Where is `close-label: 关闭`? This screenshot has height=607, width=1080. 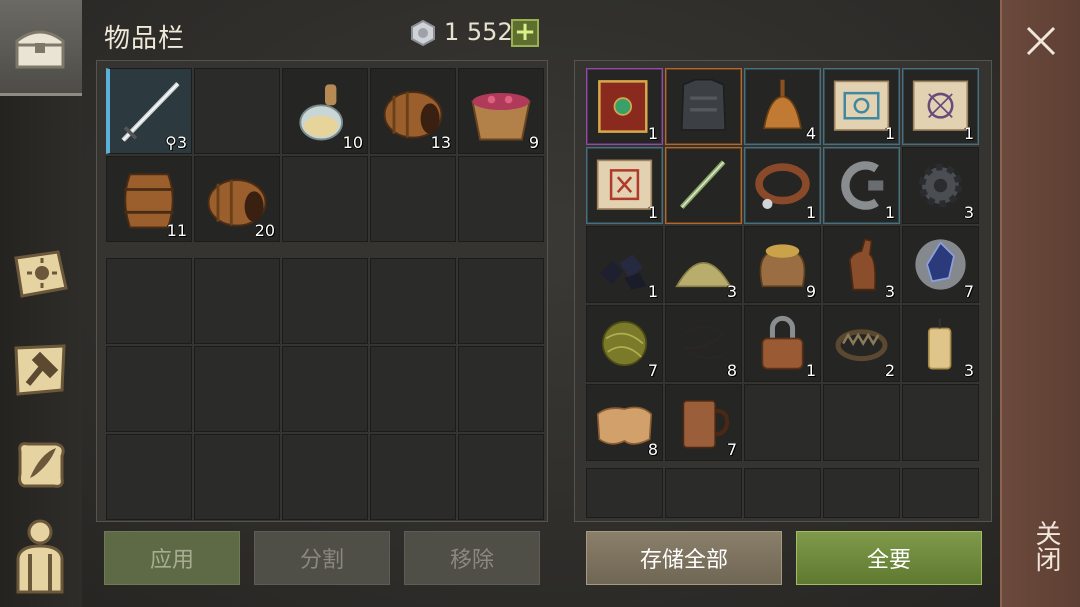
close-label: 关闭 is located at coordinates (1046, 546).